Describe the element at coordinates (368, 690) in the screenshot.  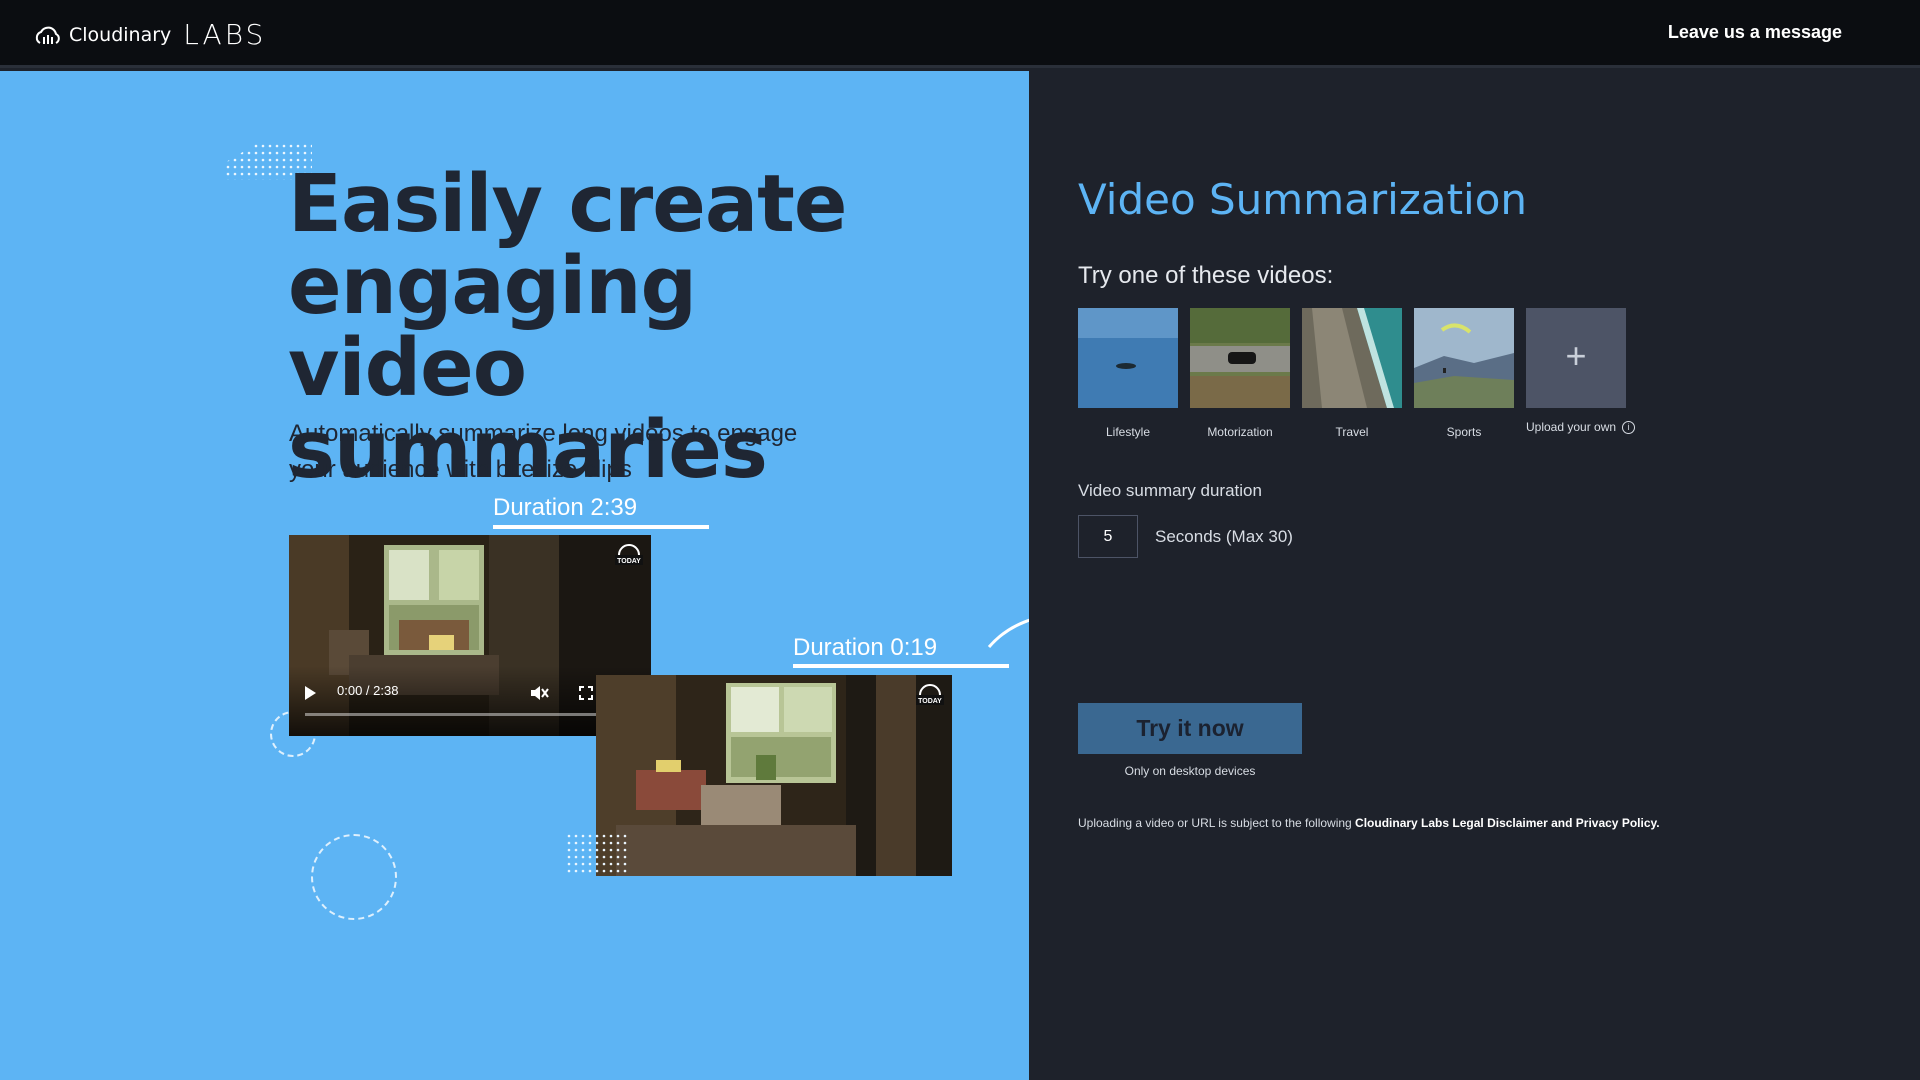
I see `video-time: 0:00 / 2:38` at that location.